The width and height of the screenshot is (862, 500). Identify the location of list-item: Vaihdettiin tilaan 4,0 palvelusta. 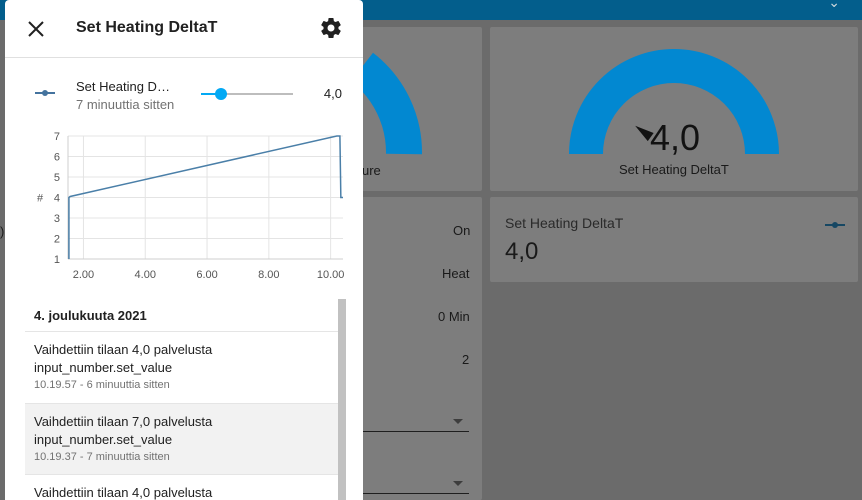
(181, 487).